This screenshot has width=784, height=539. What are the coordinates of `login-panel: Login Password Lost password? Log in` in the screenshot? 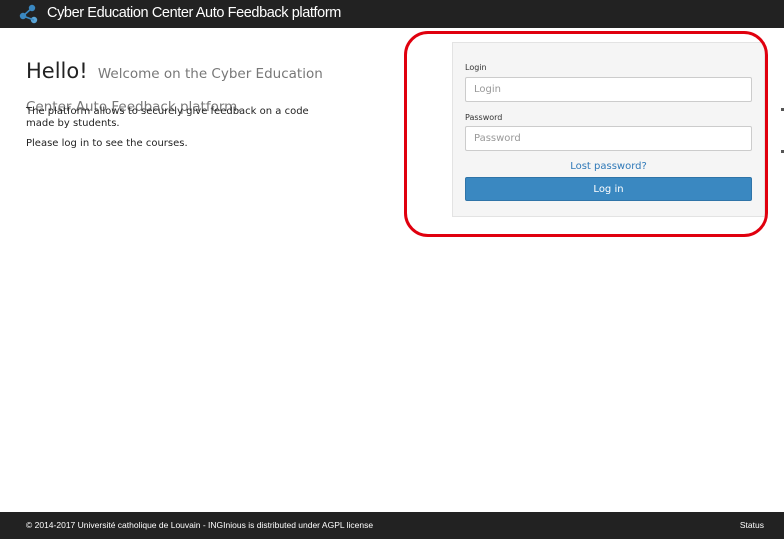 It's located at (608, 129).